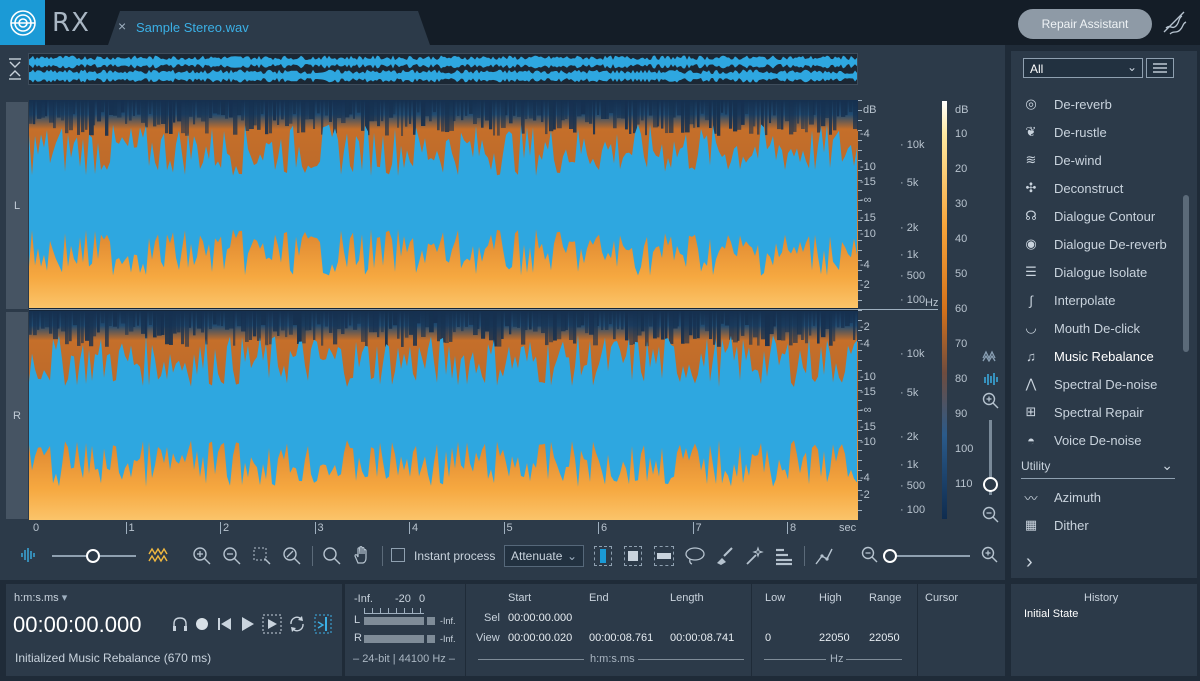  Describe the element at coordinates (1100, 384) in the screenshot. I see `module-item-spectral-de-noise: ⋀ Spectral De-noise` at that location.